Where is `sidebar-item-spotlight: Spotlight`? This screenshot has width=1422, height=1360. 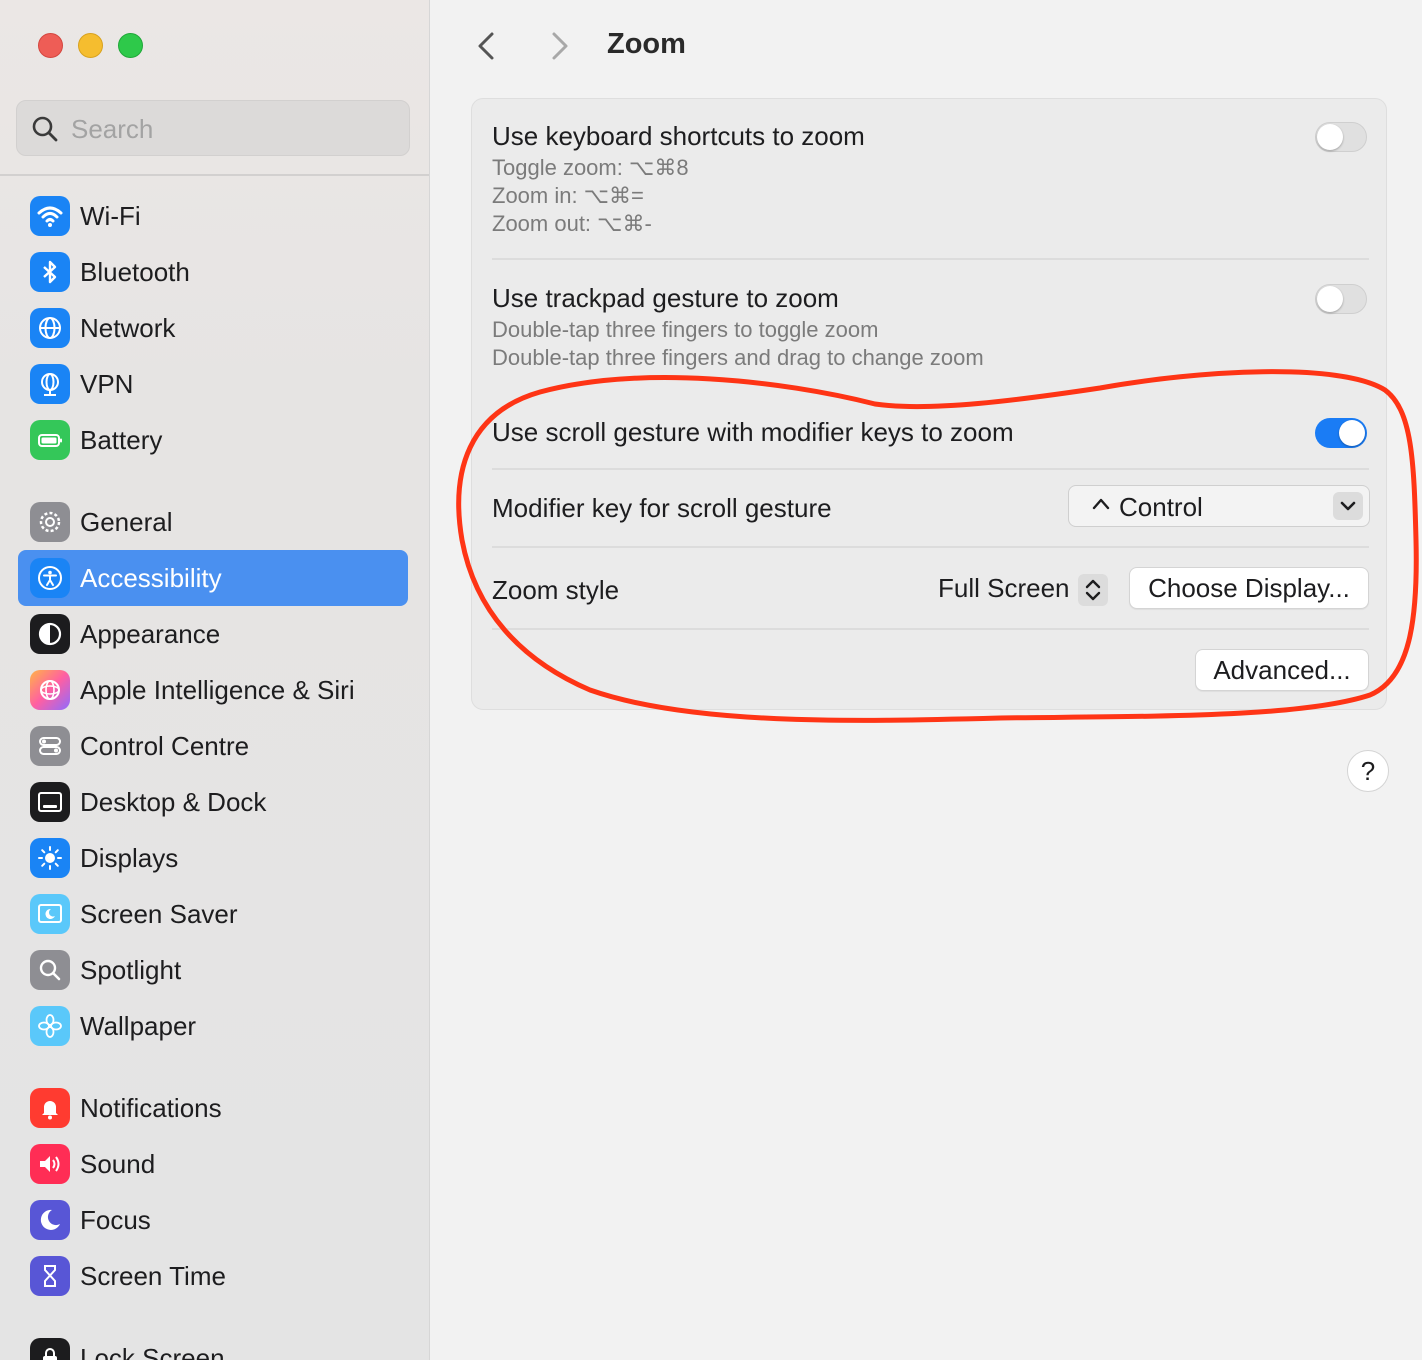
sidebar-item-spotlight: Spotlight is located at coordinates (213, 970).